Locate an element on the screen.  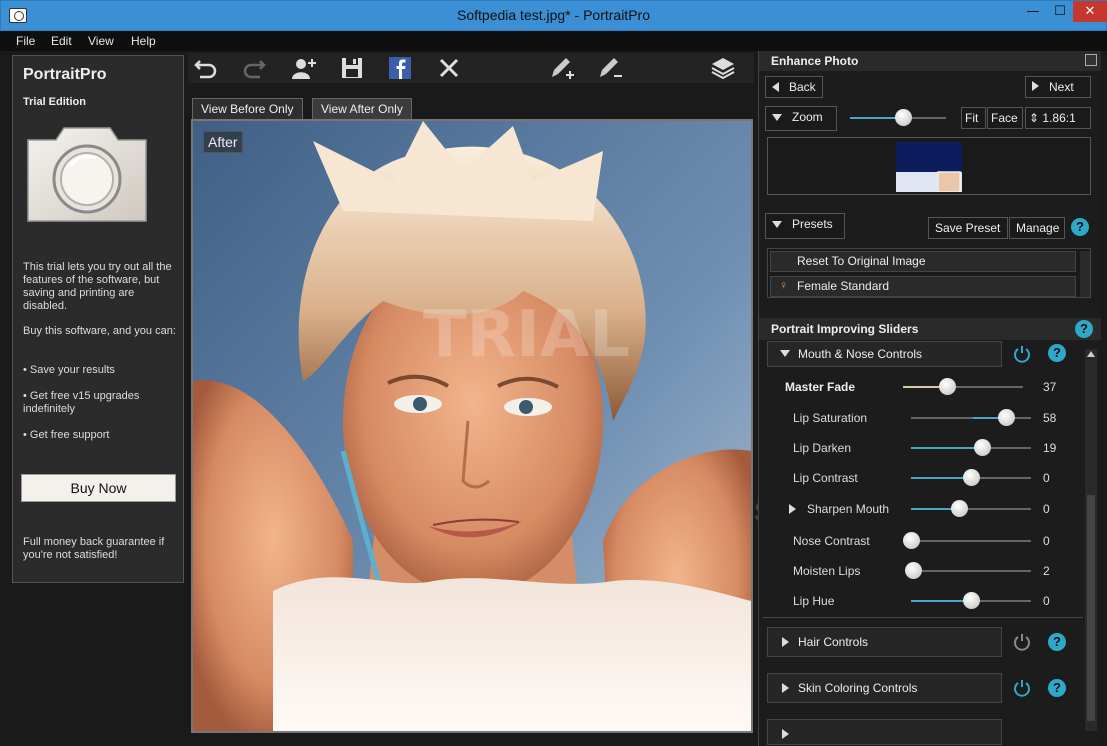
tab-view-after-only: View After Only is located at coordinates (362, 108).